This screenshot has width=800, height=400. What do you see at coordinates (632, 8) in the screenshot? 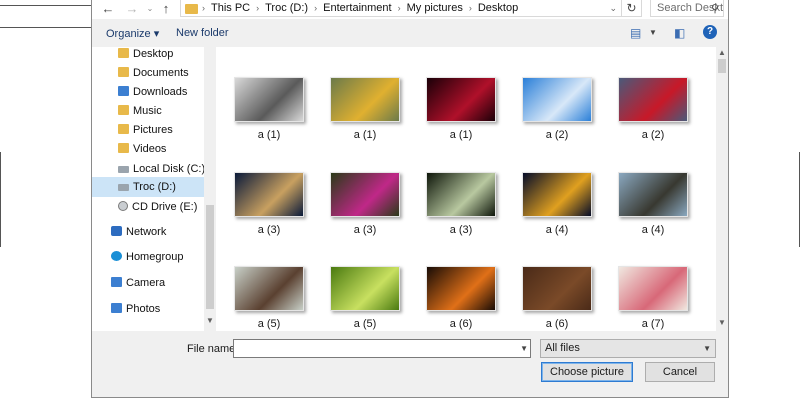
I see `refresh-icon: ↻` at bounding box center [632, 8].